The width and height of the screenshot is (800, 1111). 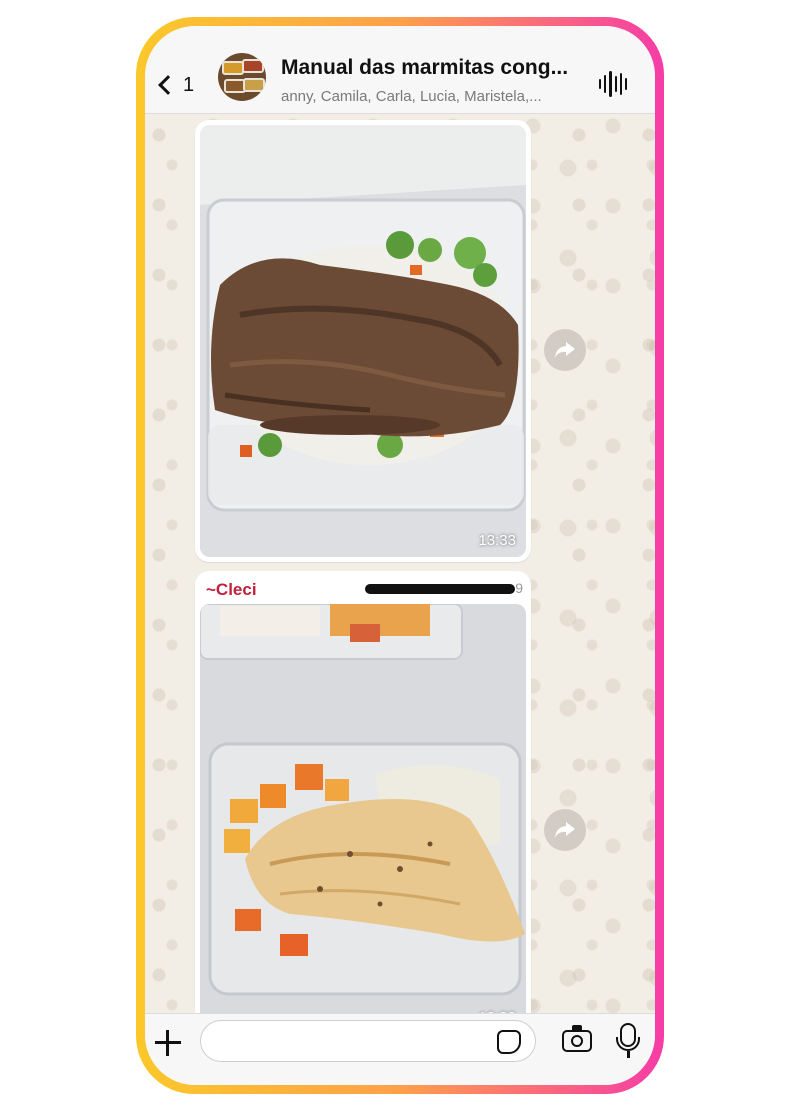 I want to click on camera-icon, so click(x=577, y=1038).